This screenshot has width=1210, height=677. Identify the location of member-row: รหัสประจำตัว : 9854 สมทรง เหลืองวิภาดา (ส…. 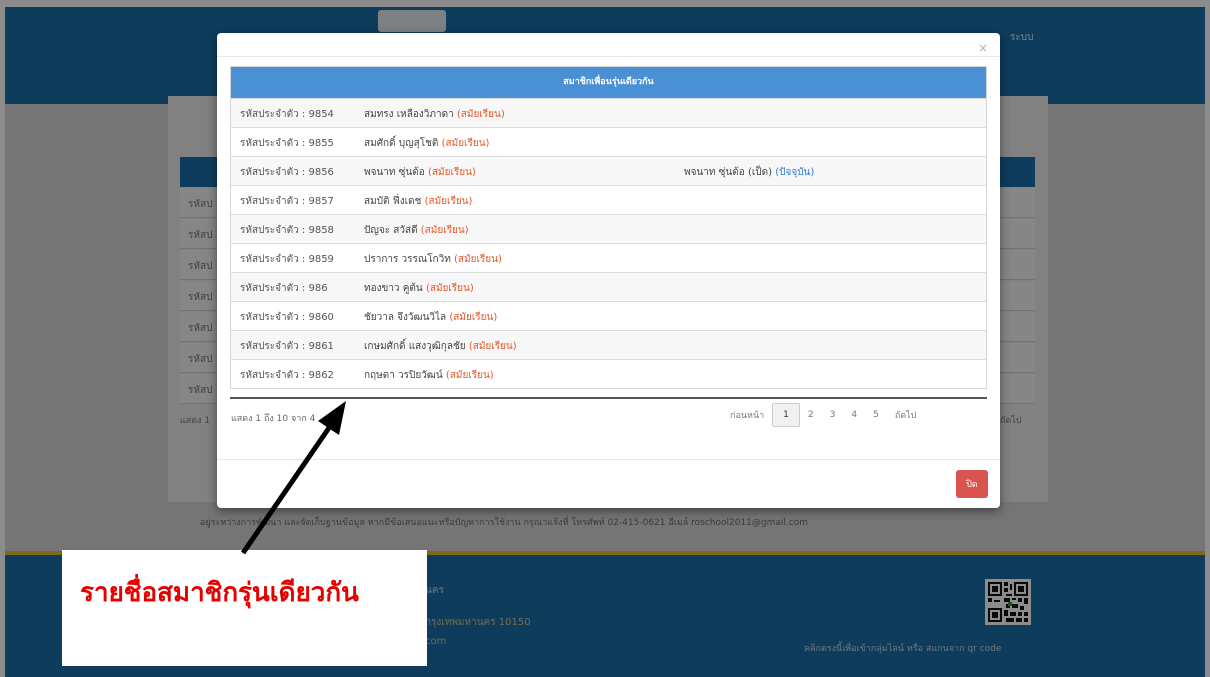
(608, 112).